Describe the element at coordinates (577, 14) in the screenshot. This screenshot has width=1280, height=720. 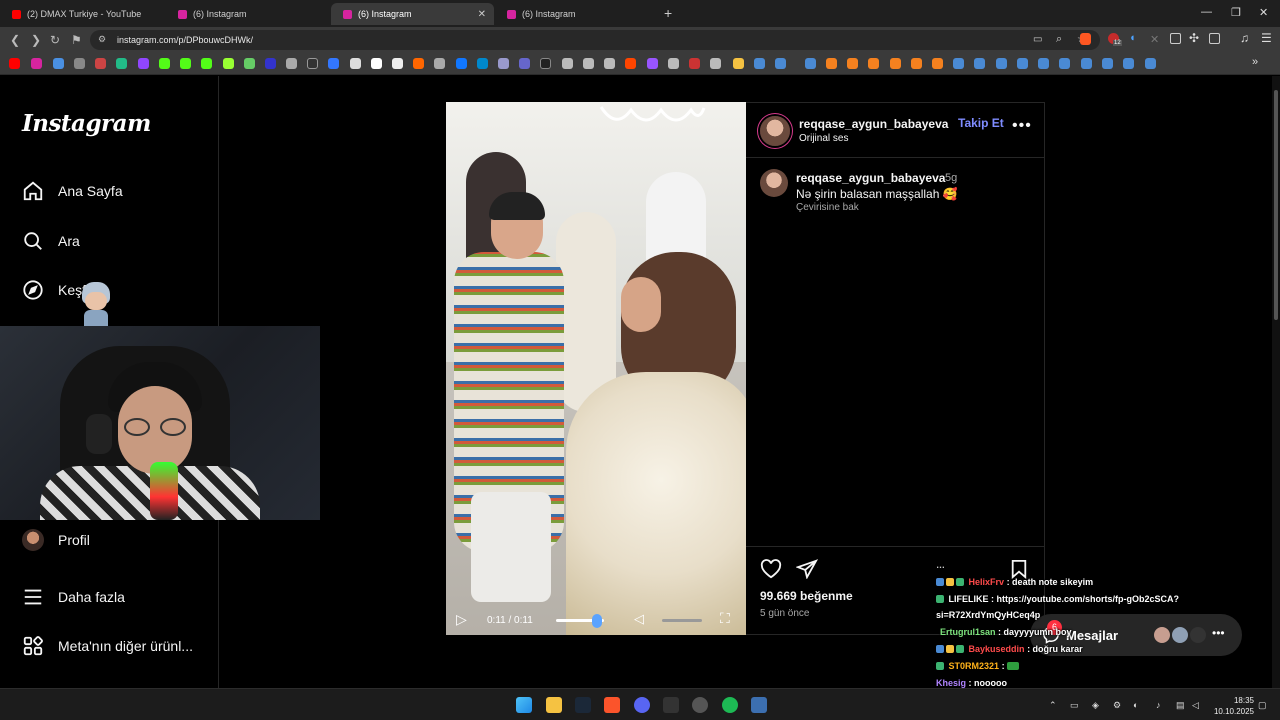
I see `tab-instagram-3: (6) Instagram` at that location.